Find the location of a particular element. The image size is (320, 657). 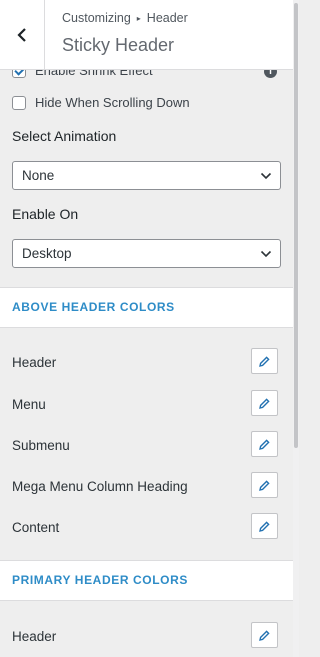

above-header-colors-section: ABOVE HEADER COLORS is located at coordinates (146, 307).